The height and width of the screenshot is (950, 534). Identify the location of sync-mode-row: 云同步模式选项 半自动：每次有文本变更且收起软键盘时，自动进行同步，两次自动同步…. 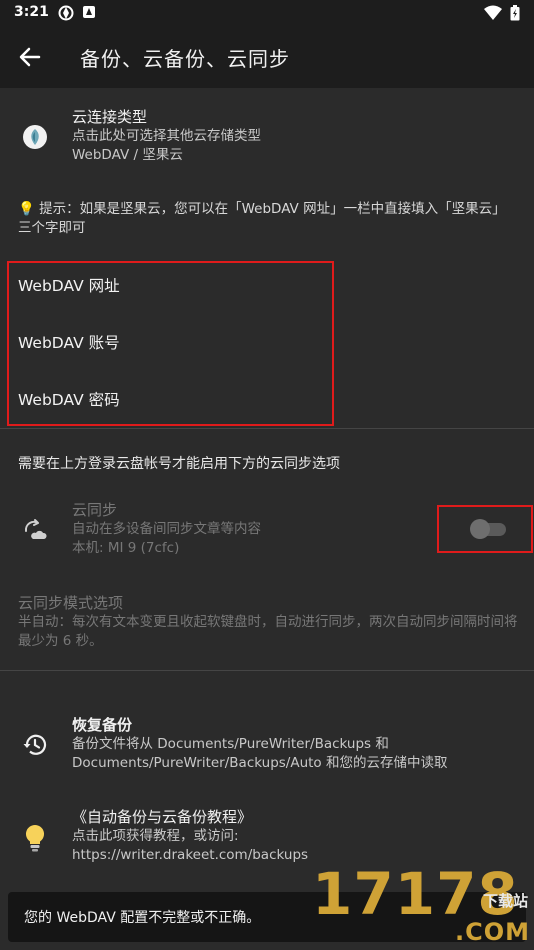
(271, 622).